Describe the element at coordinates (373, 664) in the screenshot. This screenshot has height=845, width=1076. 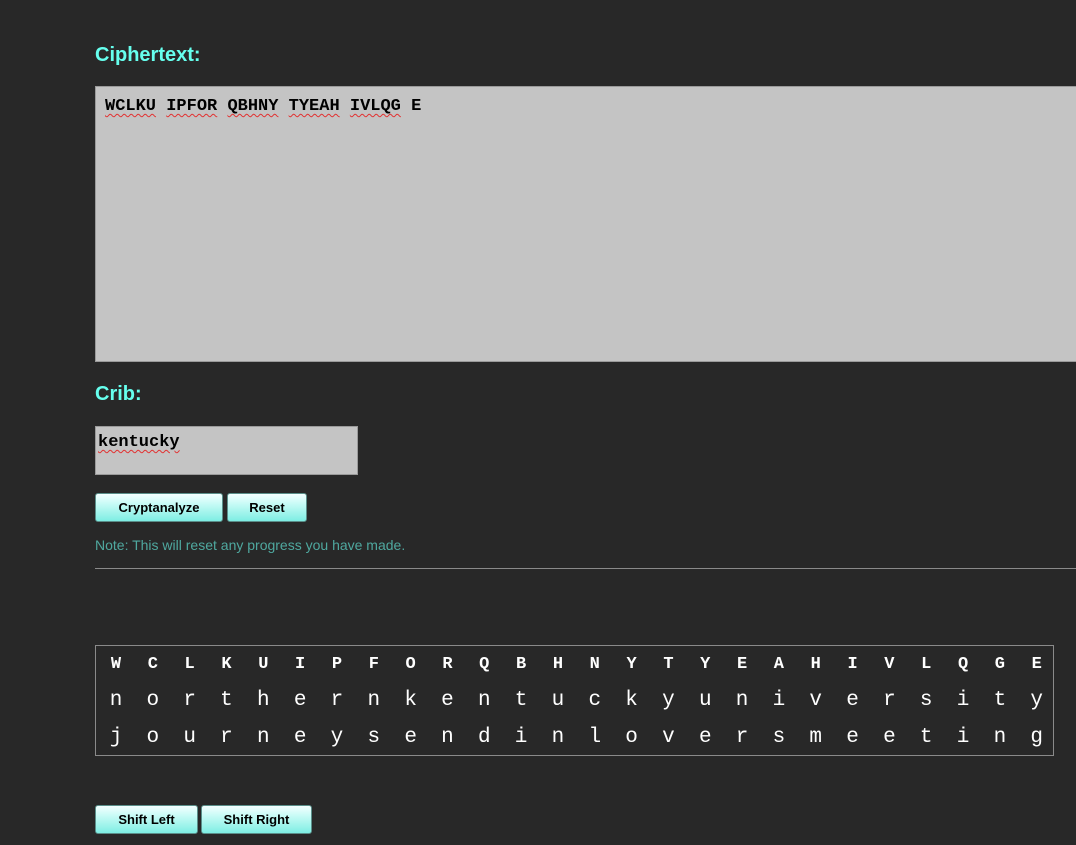
I see `grid-cipher-cell: F` at that location.